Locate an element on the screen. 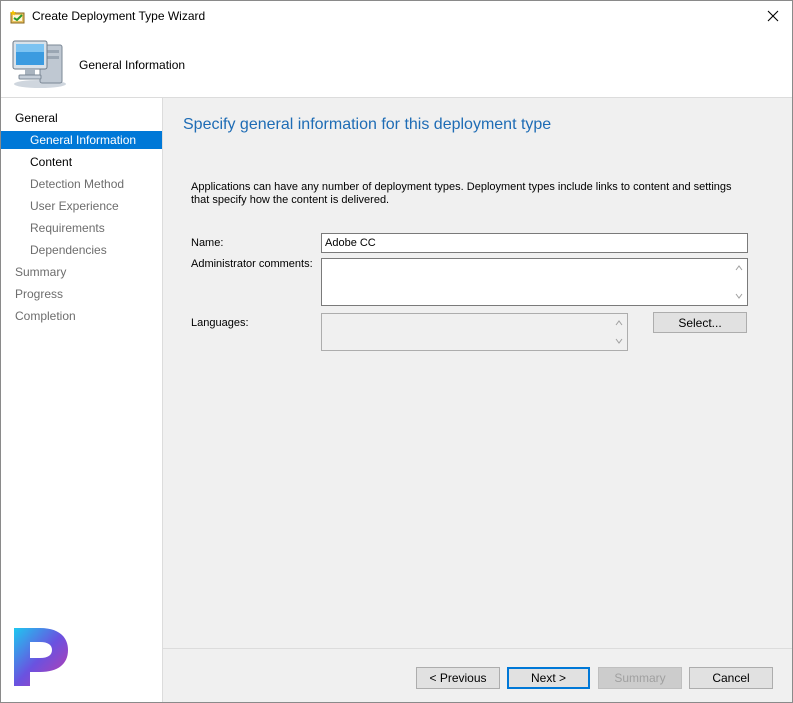 The width and height of the screenshot is (793, 703). cancel-button: Cancel is located at coordinates (731, 678).